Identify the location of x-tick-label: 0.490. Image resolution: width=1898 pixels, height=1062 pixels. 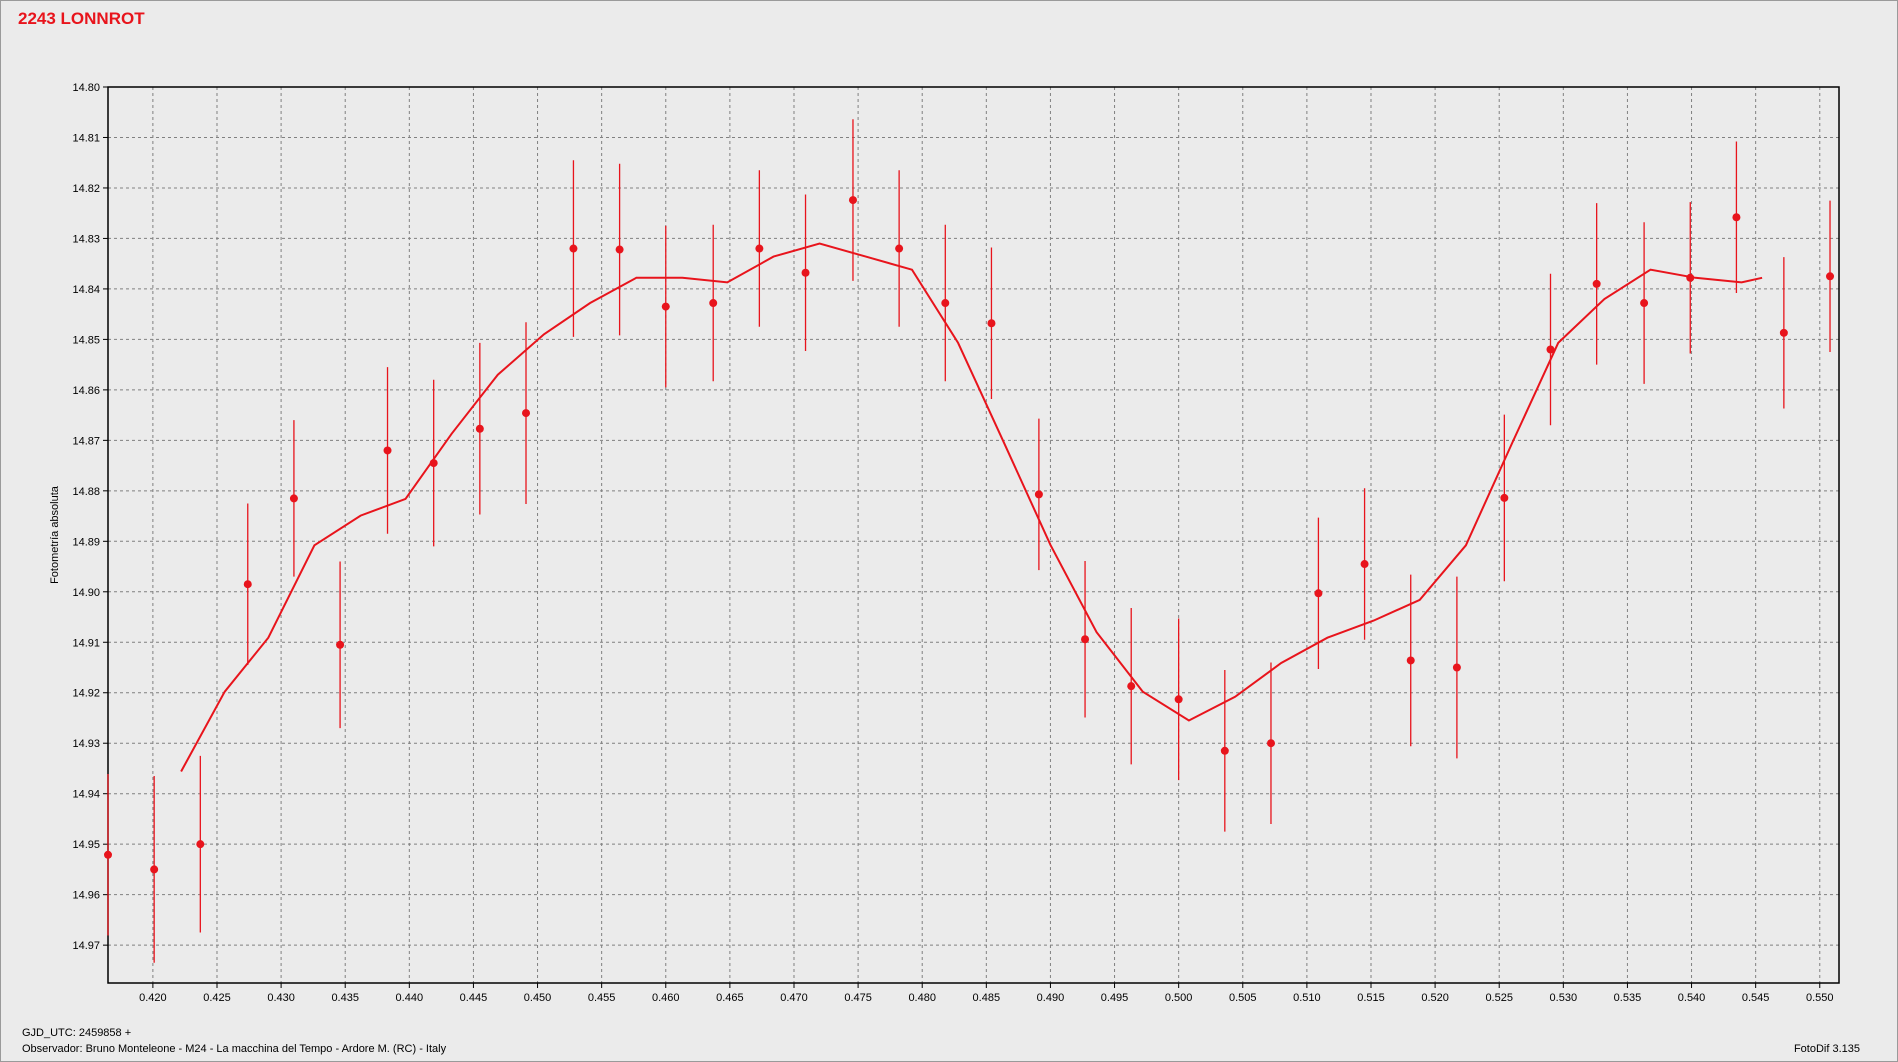
(1051, 998).